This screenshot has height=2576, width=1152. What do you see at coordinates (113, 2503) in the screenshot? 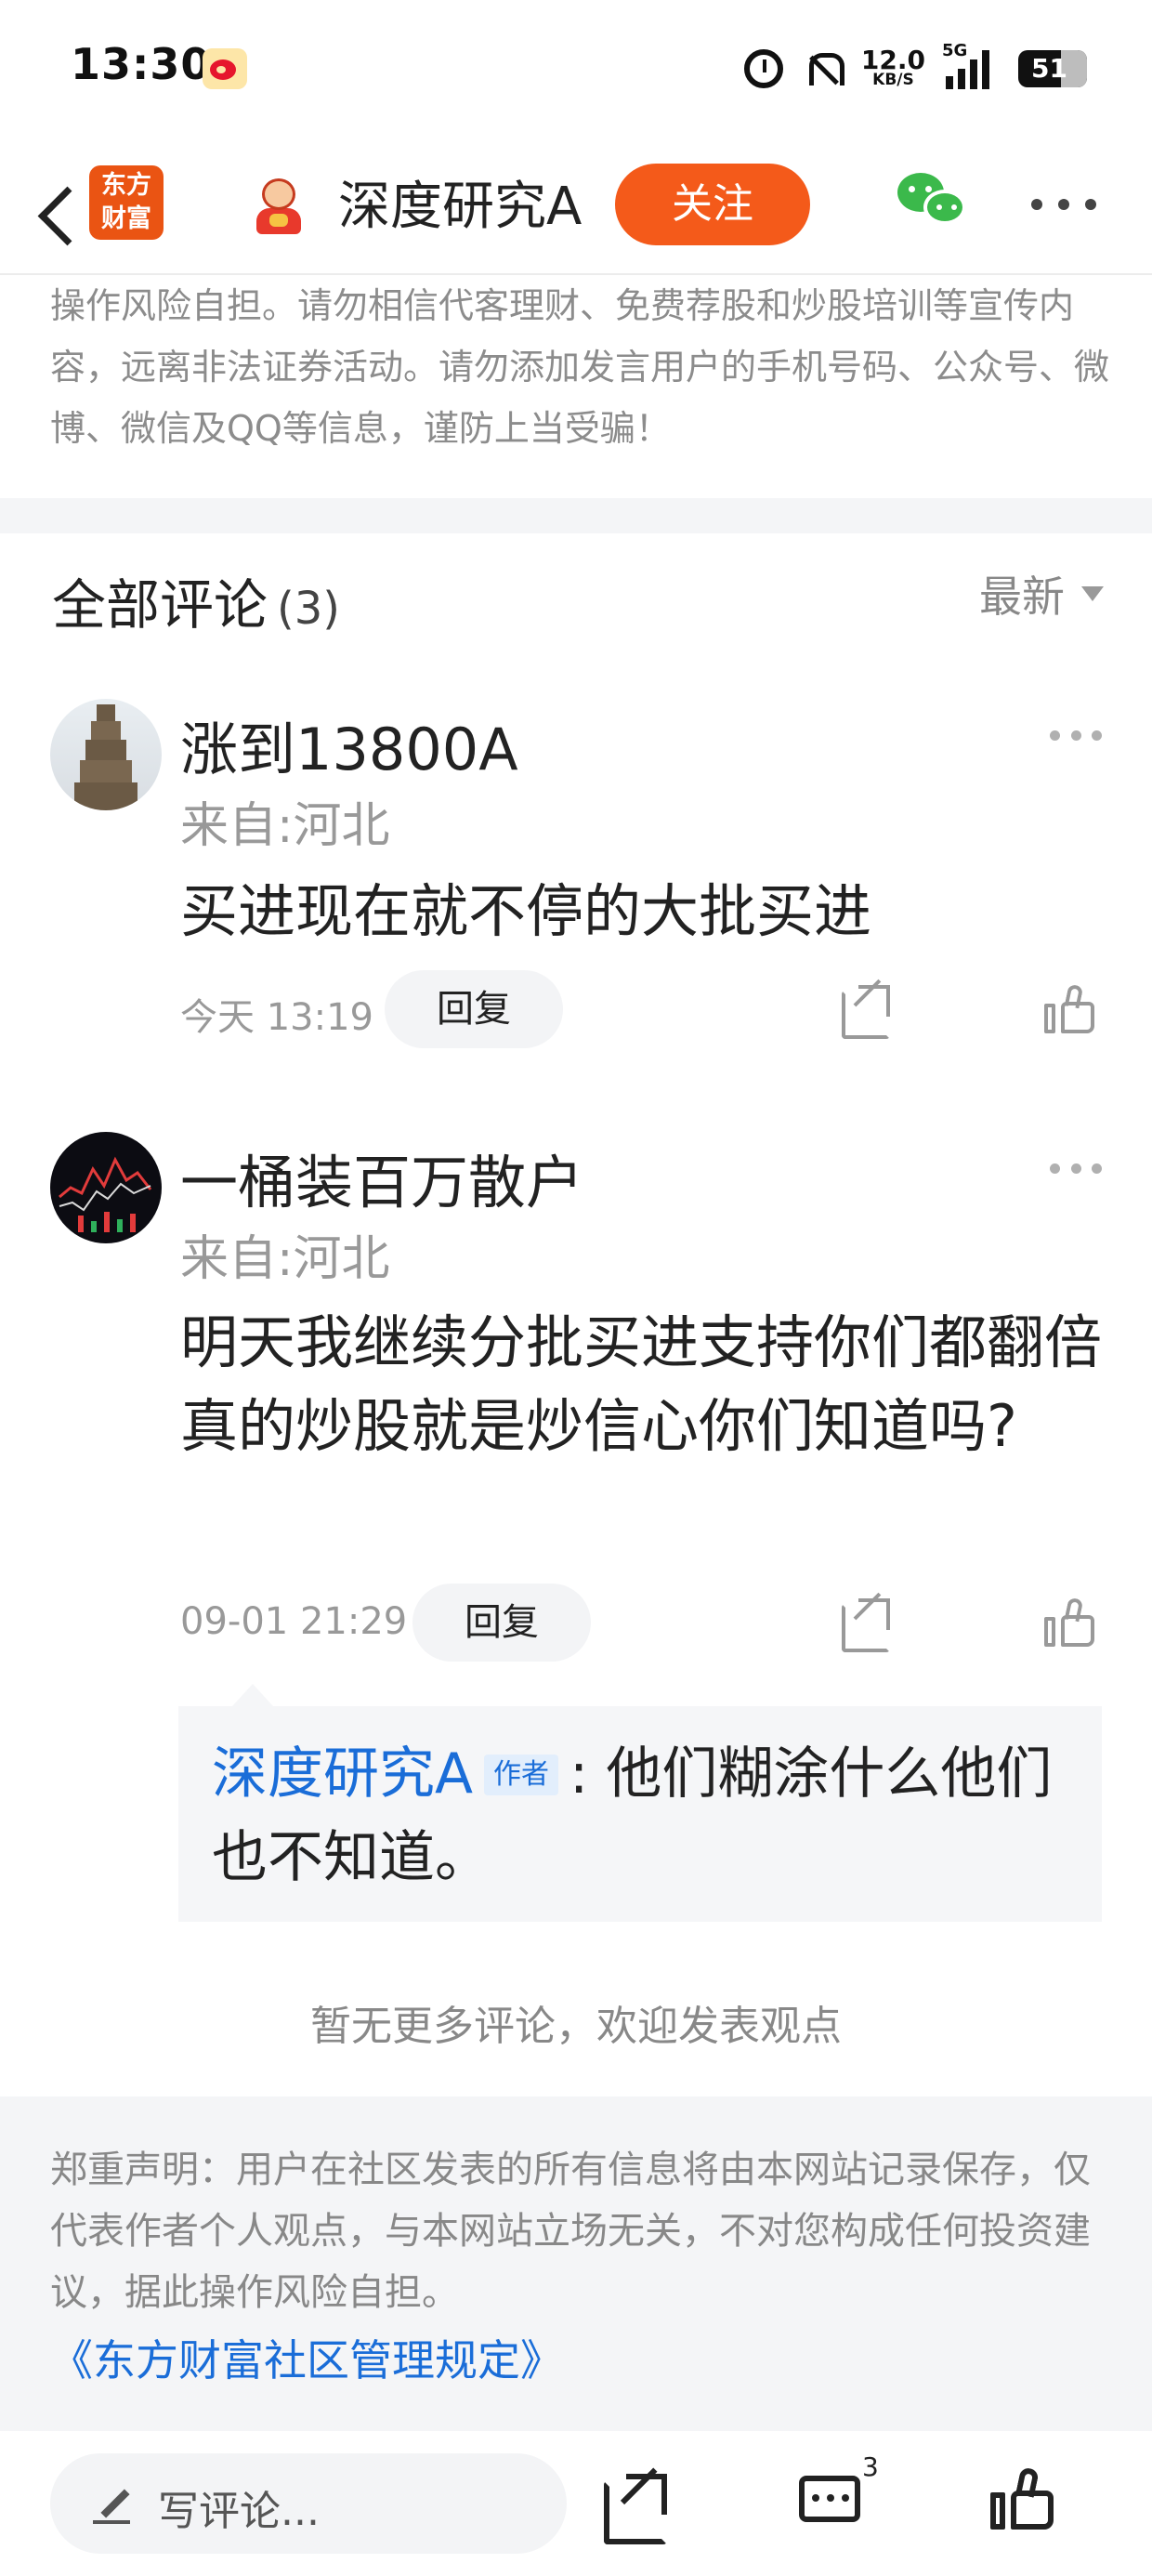
I see `pencil-icon` at bounding box center [113, 2503].